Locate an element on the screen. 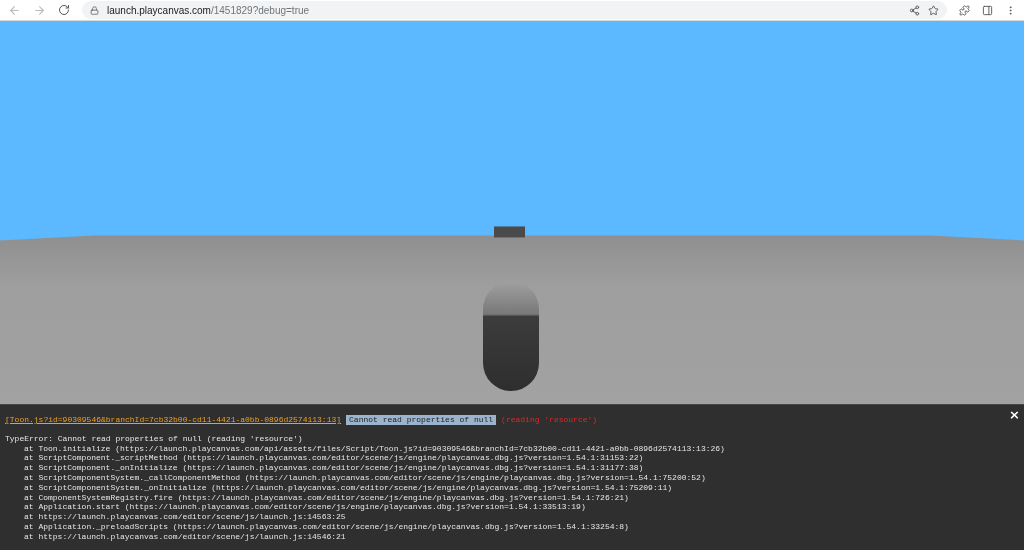 The image size is (1024, 550). stack-trace-line: at ScriptComponent._onInitialize (https://launch.playcanvas.com/editor/scene/js/engine/playcanvas.dbg.js?version=1.54.1:31177:38) is located at coordinates (334, 468).